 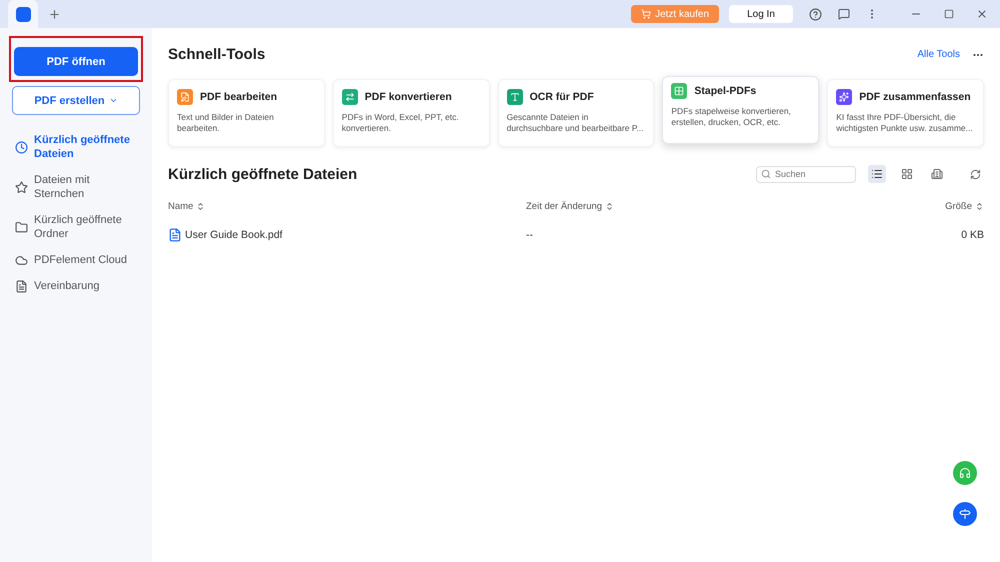 What do you see at coordinates (113, 100) in the screenshot?
I see `caret-icon` at bounding box center [113, 100].